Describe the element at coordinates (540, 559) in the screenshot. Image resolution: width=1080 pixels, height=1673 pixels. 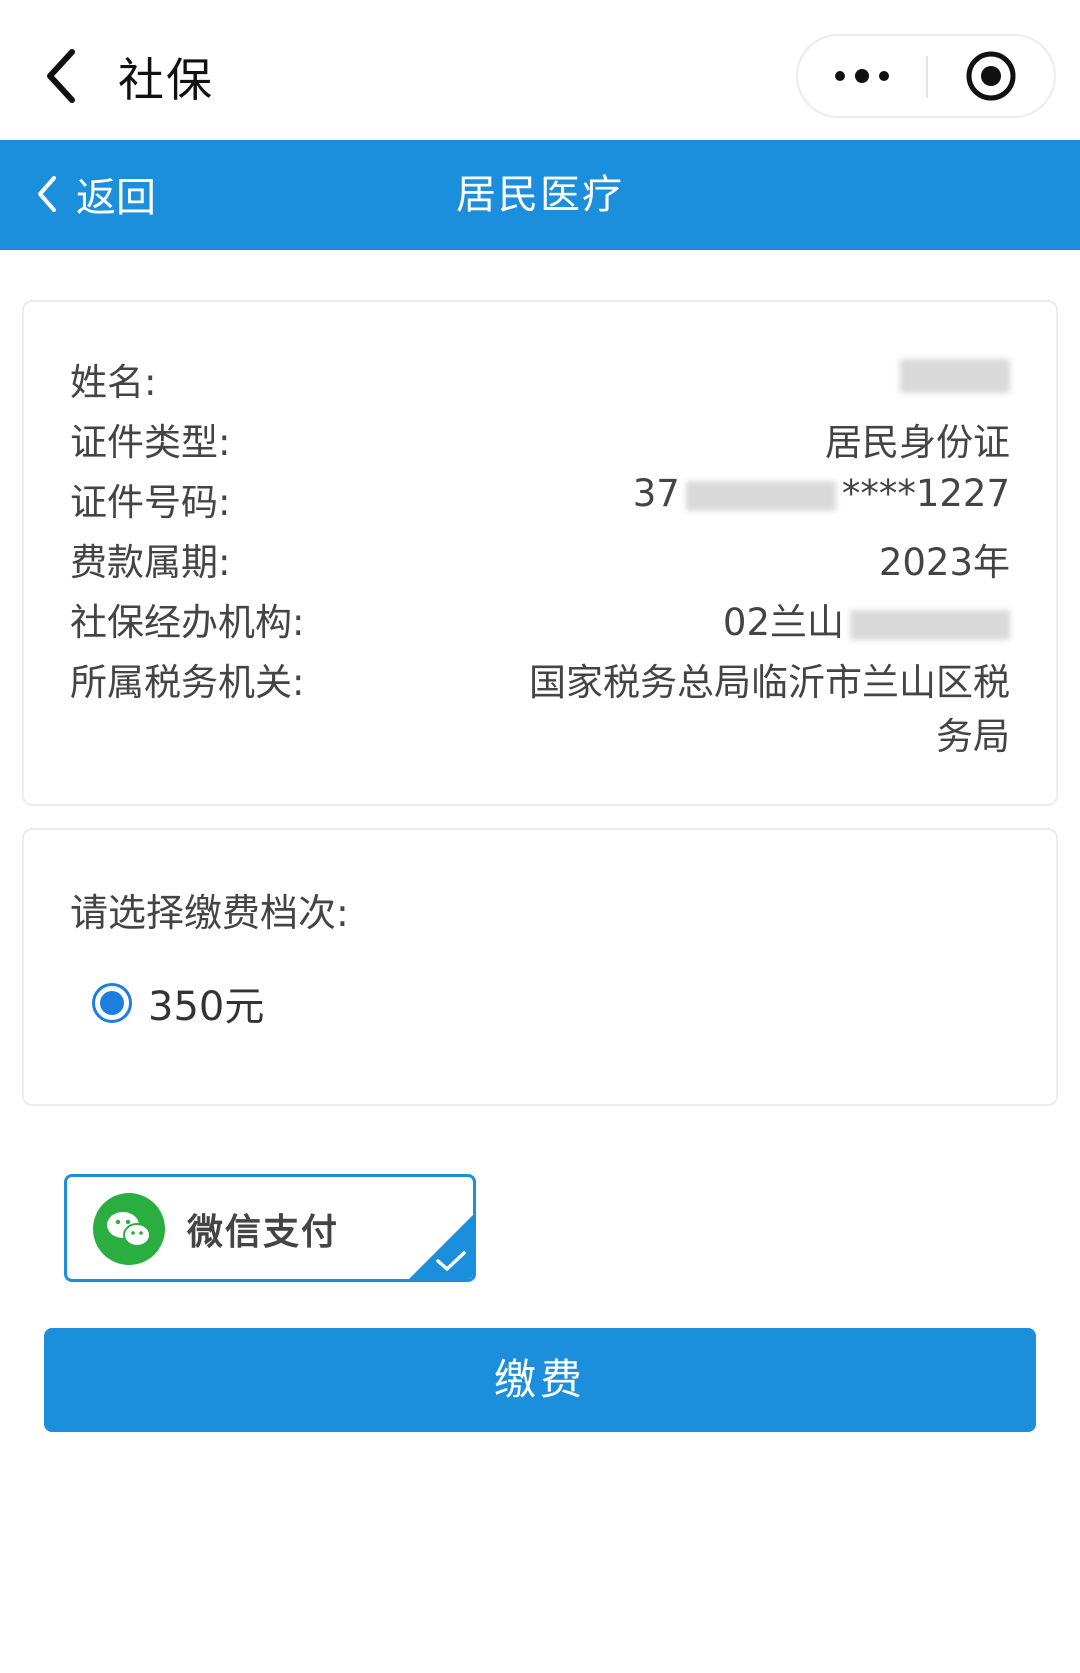
I see `info-row-period: 费款属期: 2023年` at that location.